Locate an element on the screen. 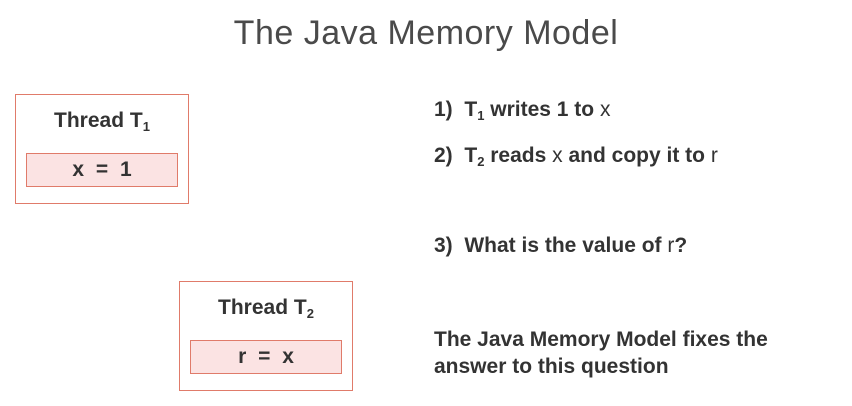 The height and width of the screenshot is (406, 852). step-1: 1) T1 writes 1 to x is located at coordinates (522, 110).